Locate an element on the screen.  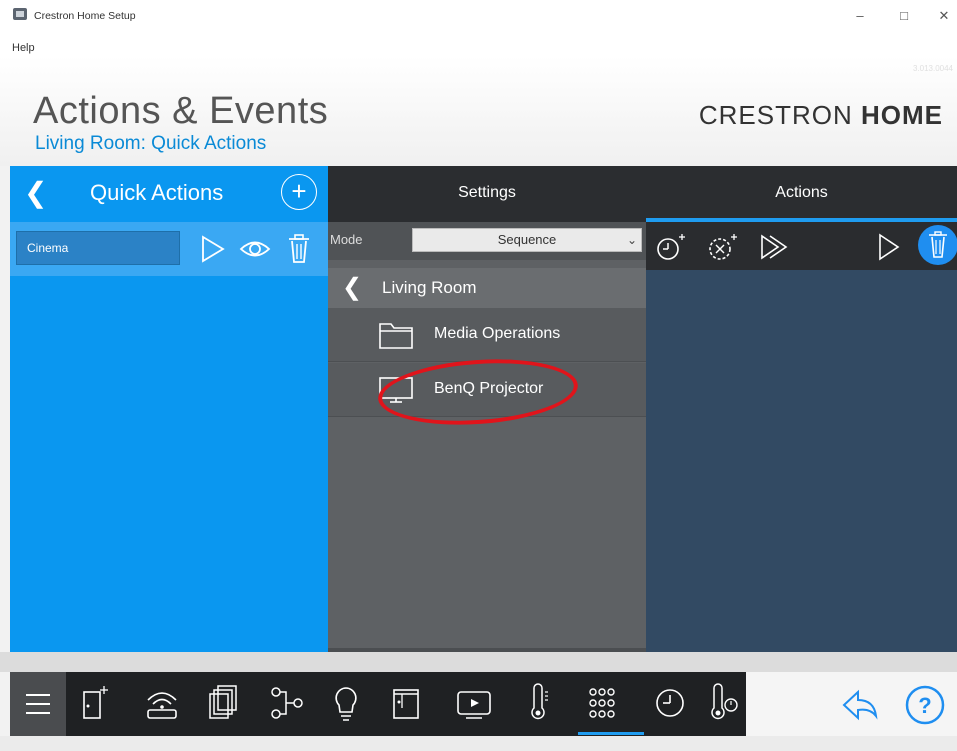
menu-help: Help is located at coordinates (23, 48).